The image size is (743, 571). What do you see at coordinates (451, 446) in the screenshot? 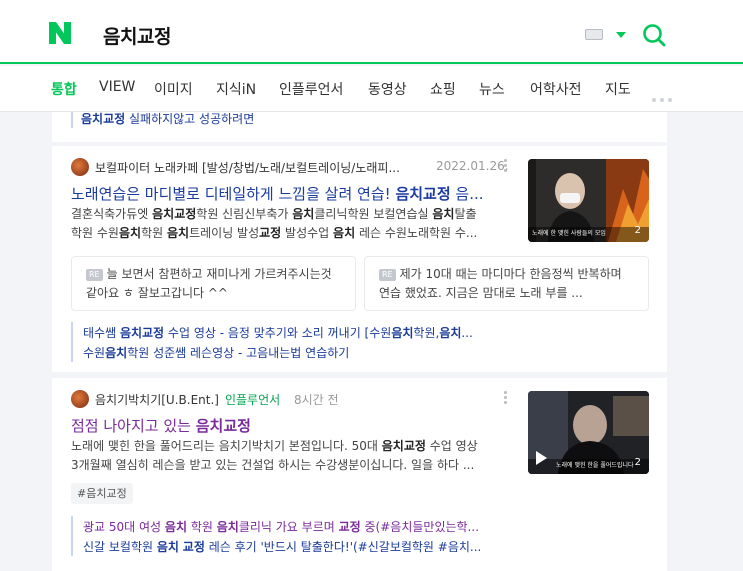
I see `text-segment: 수업 영상` at bounding box center [451, 446].